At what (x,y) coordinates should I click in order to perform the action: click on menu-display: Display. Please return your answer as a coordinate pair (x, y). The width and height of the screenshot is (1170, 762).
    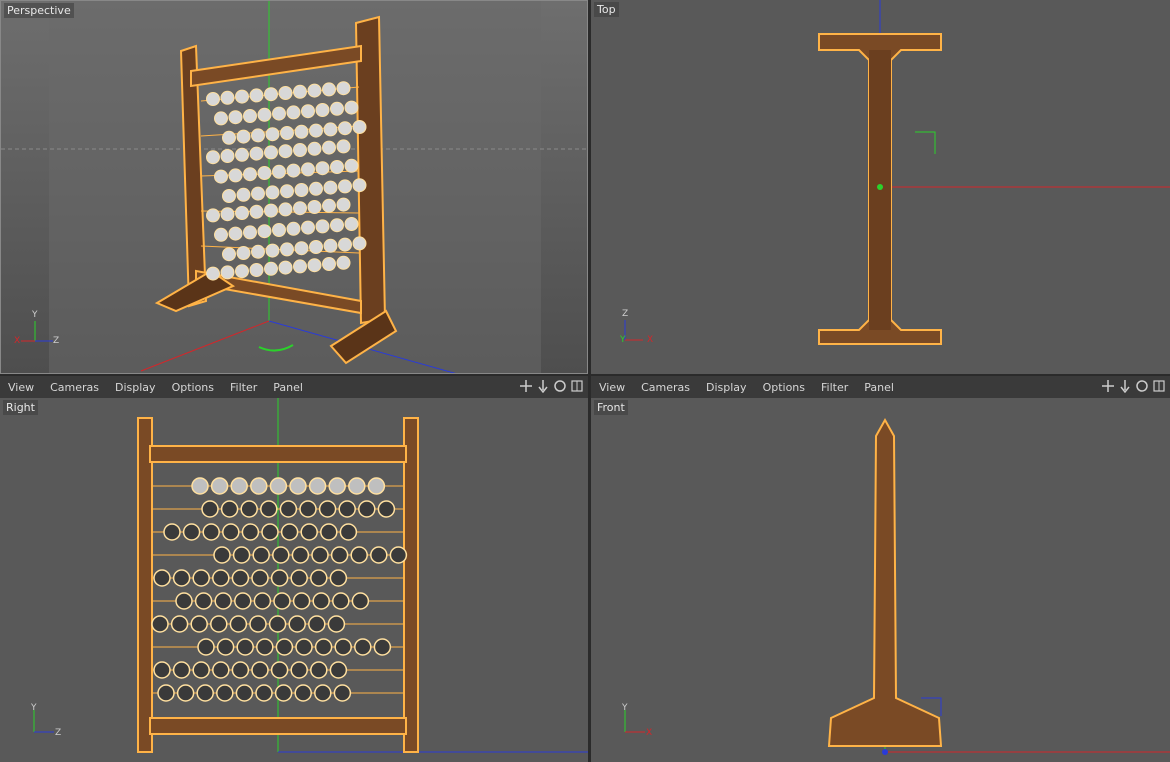
    Looking at the image, I should click on (135, 387).